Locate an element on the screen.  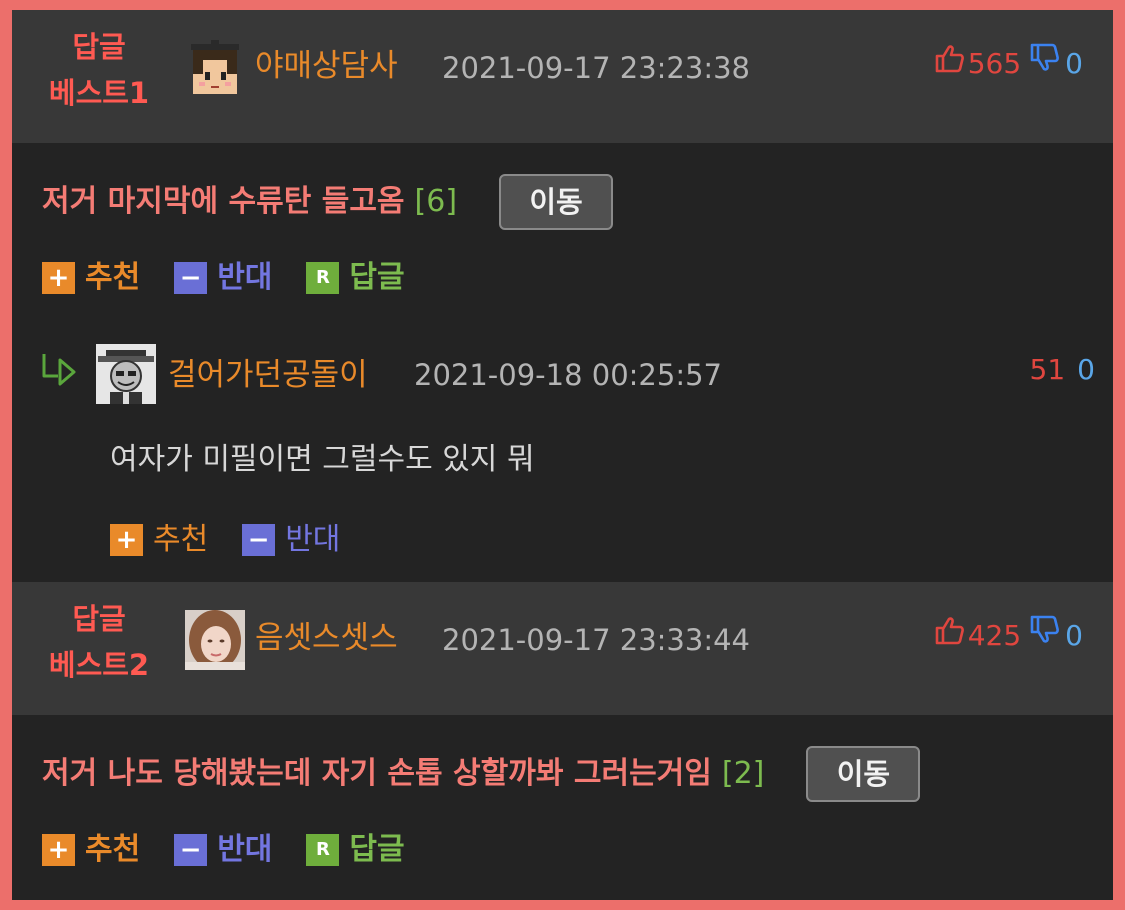
comment-datetime: 2021-09-17 23:23:38 is located at coordinates (596, 68).